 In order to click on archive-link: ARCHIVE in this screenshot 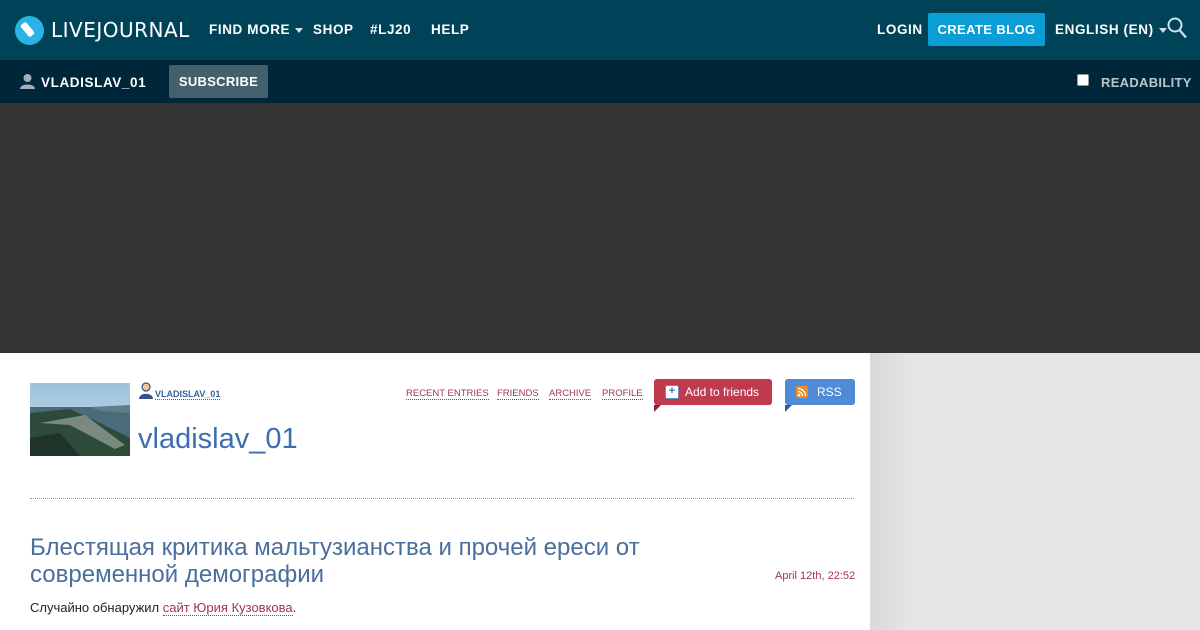, I will do `click(570, 394)`.